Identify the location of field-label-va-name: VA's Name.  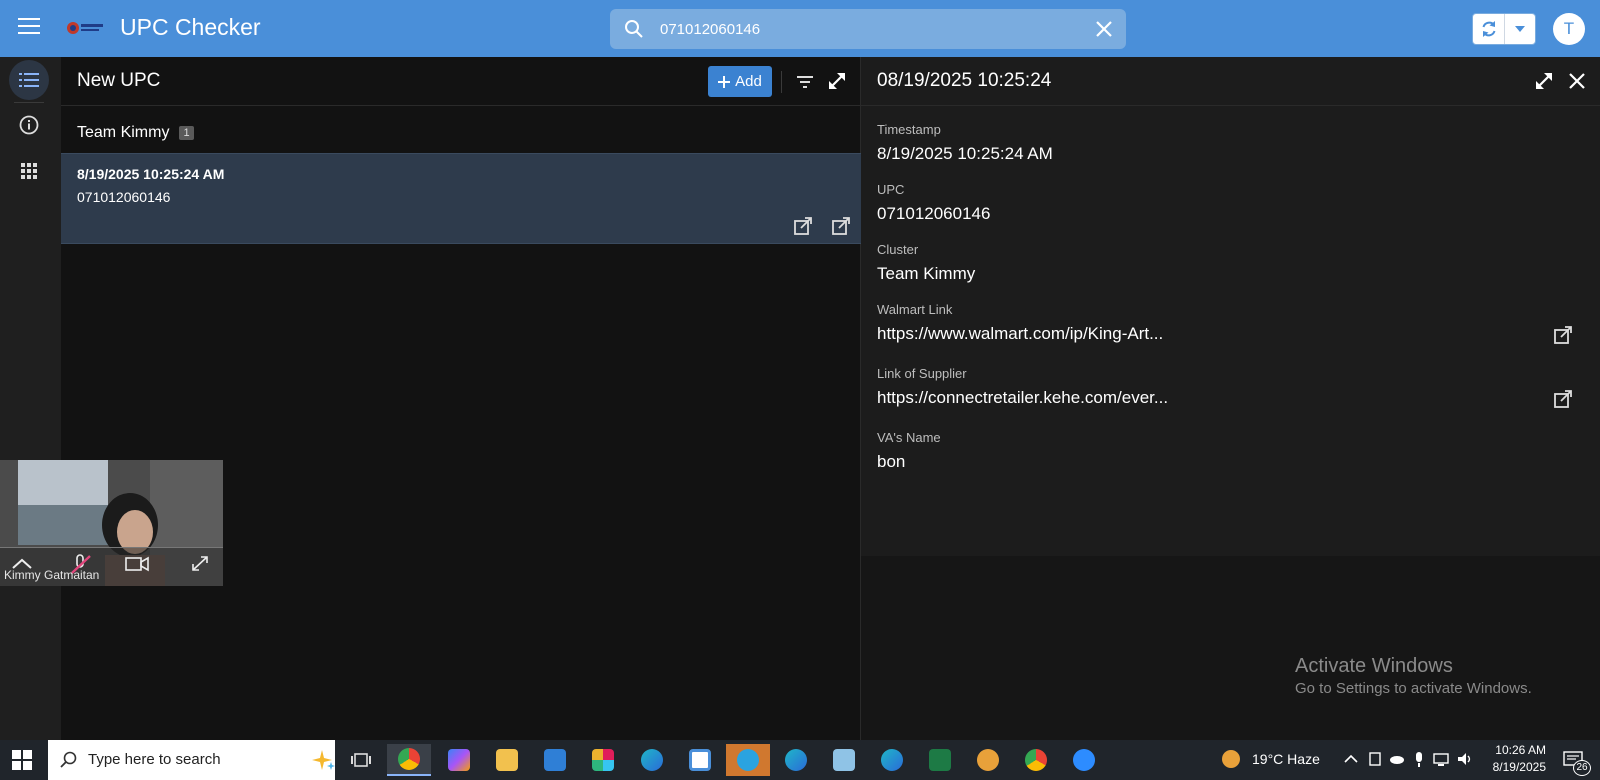
(909, 437).